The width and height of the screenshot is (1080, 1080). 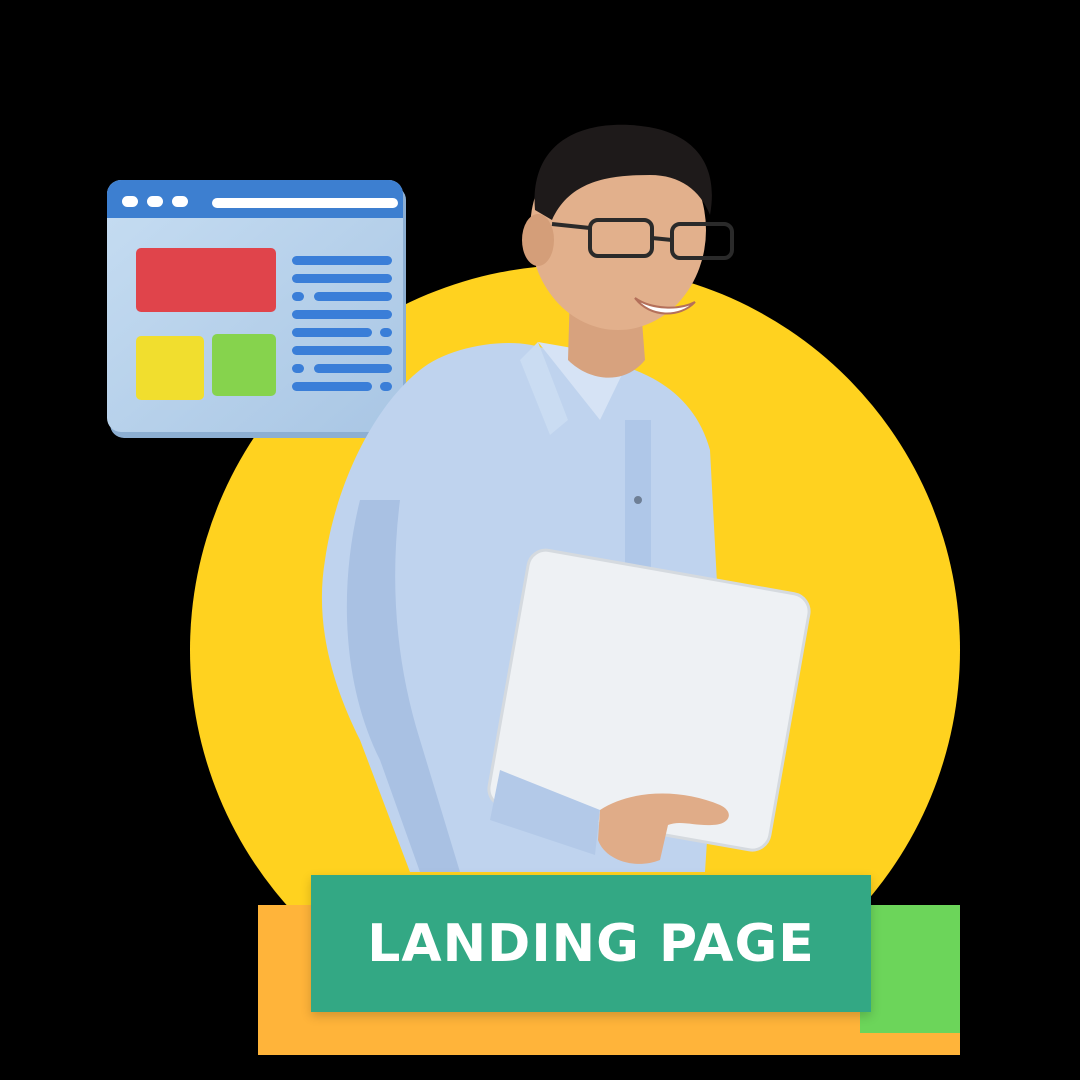 What do you see at coordinates (910, 969) in the screenshot?
I see `green-accent-block` at bounding box center [910, 969].